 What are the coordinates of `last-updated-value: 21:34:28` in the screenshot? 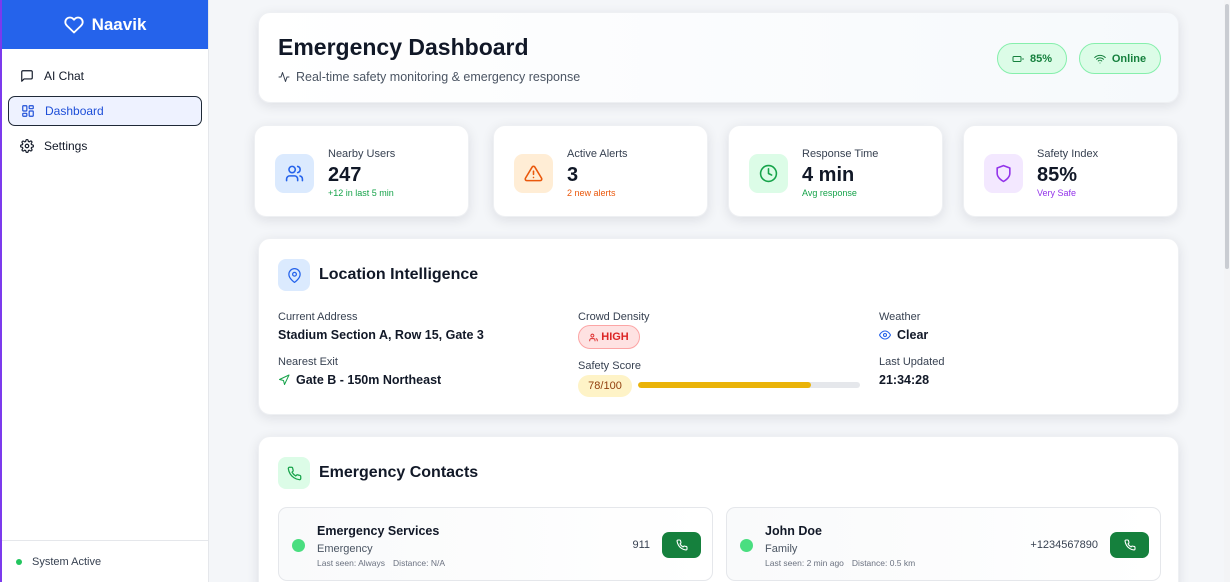 It's located at (904, 380).